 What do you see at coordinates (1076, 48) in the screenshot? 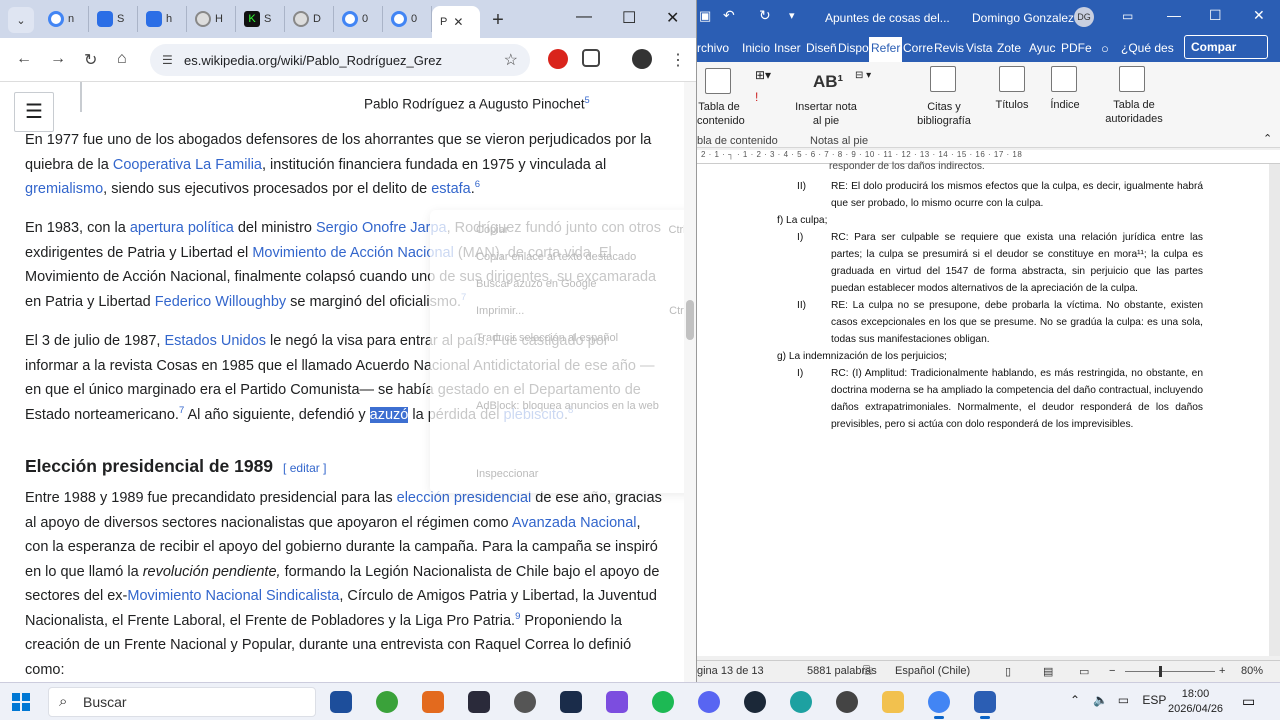
I see `tab-pdfelement: PDFe` at bounding box center [1076, 48].